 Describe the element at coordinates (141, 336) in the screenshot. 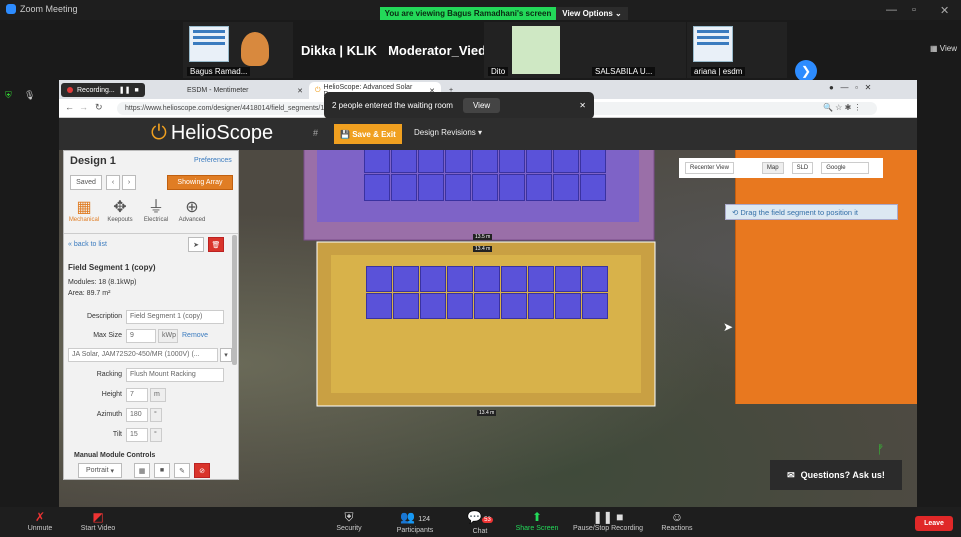

I see `max-size-field: 9` at that location.